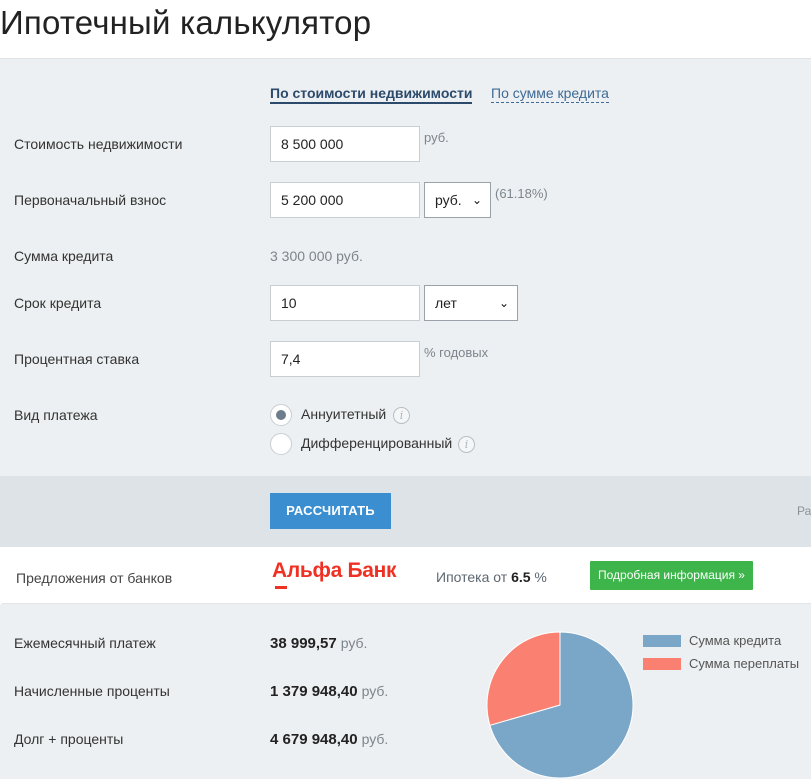  I want to click on radio-annuity: Аннуитетный i, so click(345, 416).